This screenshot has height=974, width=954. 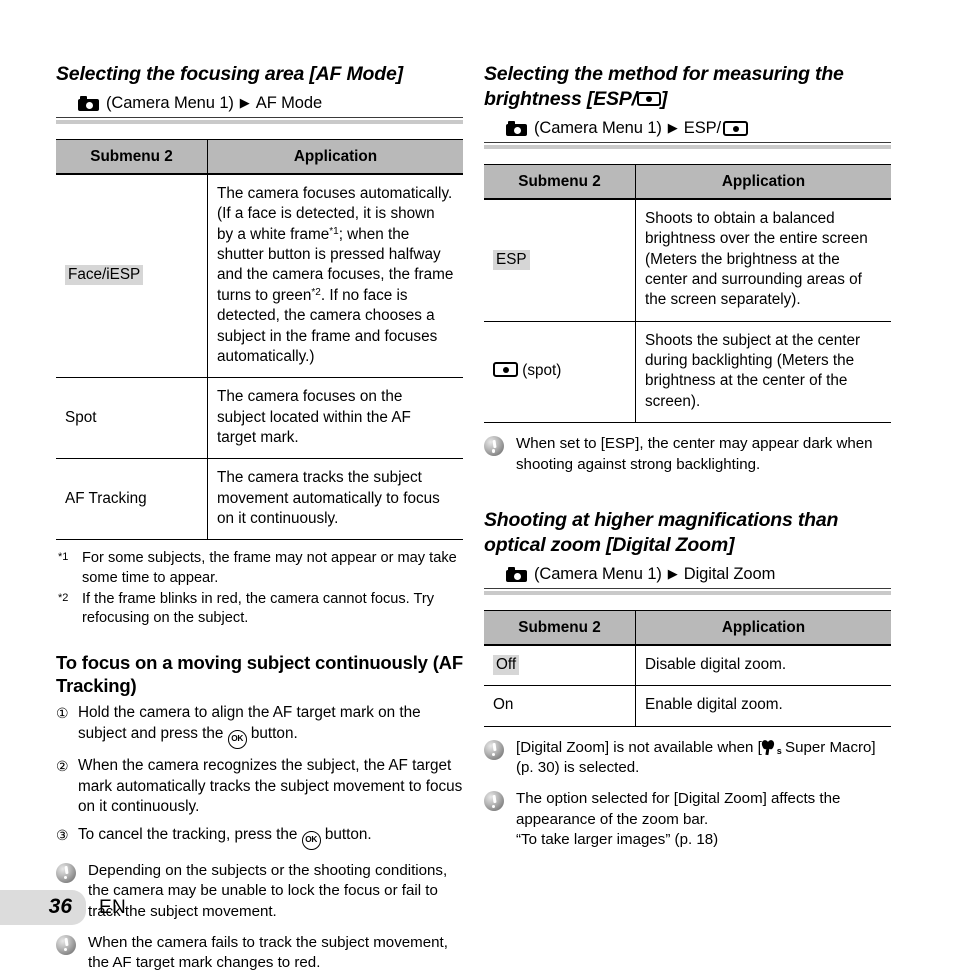 I want to click on menu-path-target: AF Mode, so click(x=289, y=102).